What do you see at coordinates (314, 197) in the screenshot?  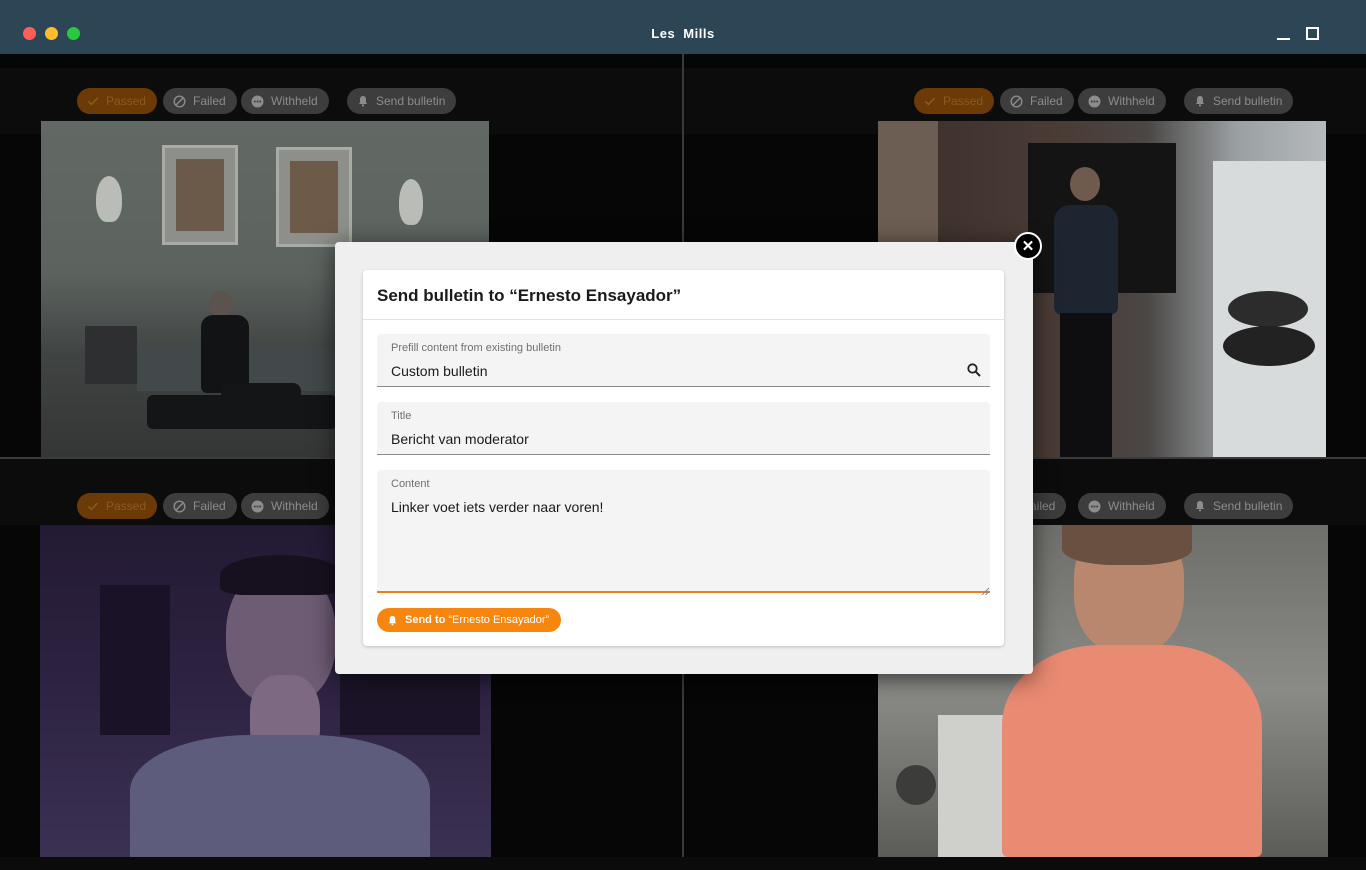 I see `wall-picture-2-art` at bounding box center [314, 197].